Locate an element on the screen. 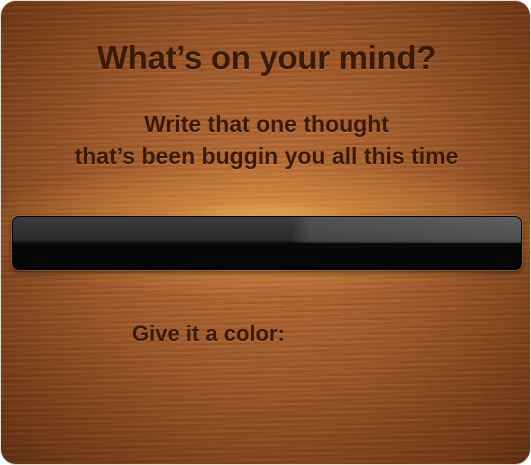 The image size is (531, 465). subtitle-line-1: Write that one thought is located at coordinates (266, 124).